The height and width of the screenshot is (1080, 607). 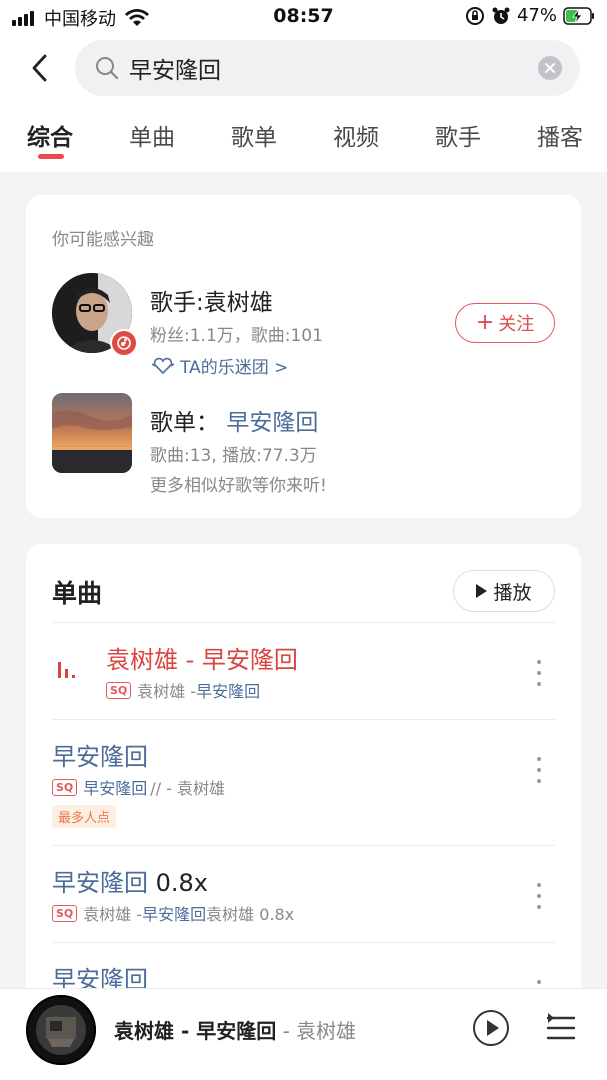 I want to click on tab-videos: 视频, so click(x=356, y=135).